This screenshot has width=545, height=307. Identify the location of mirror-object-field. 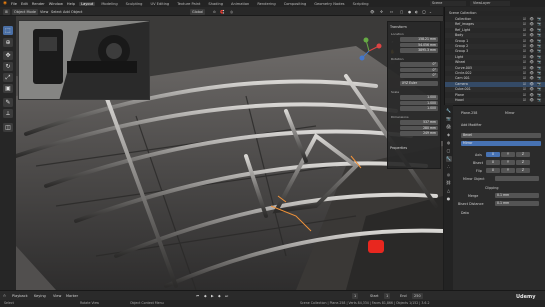
(517, 178).